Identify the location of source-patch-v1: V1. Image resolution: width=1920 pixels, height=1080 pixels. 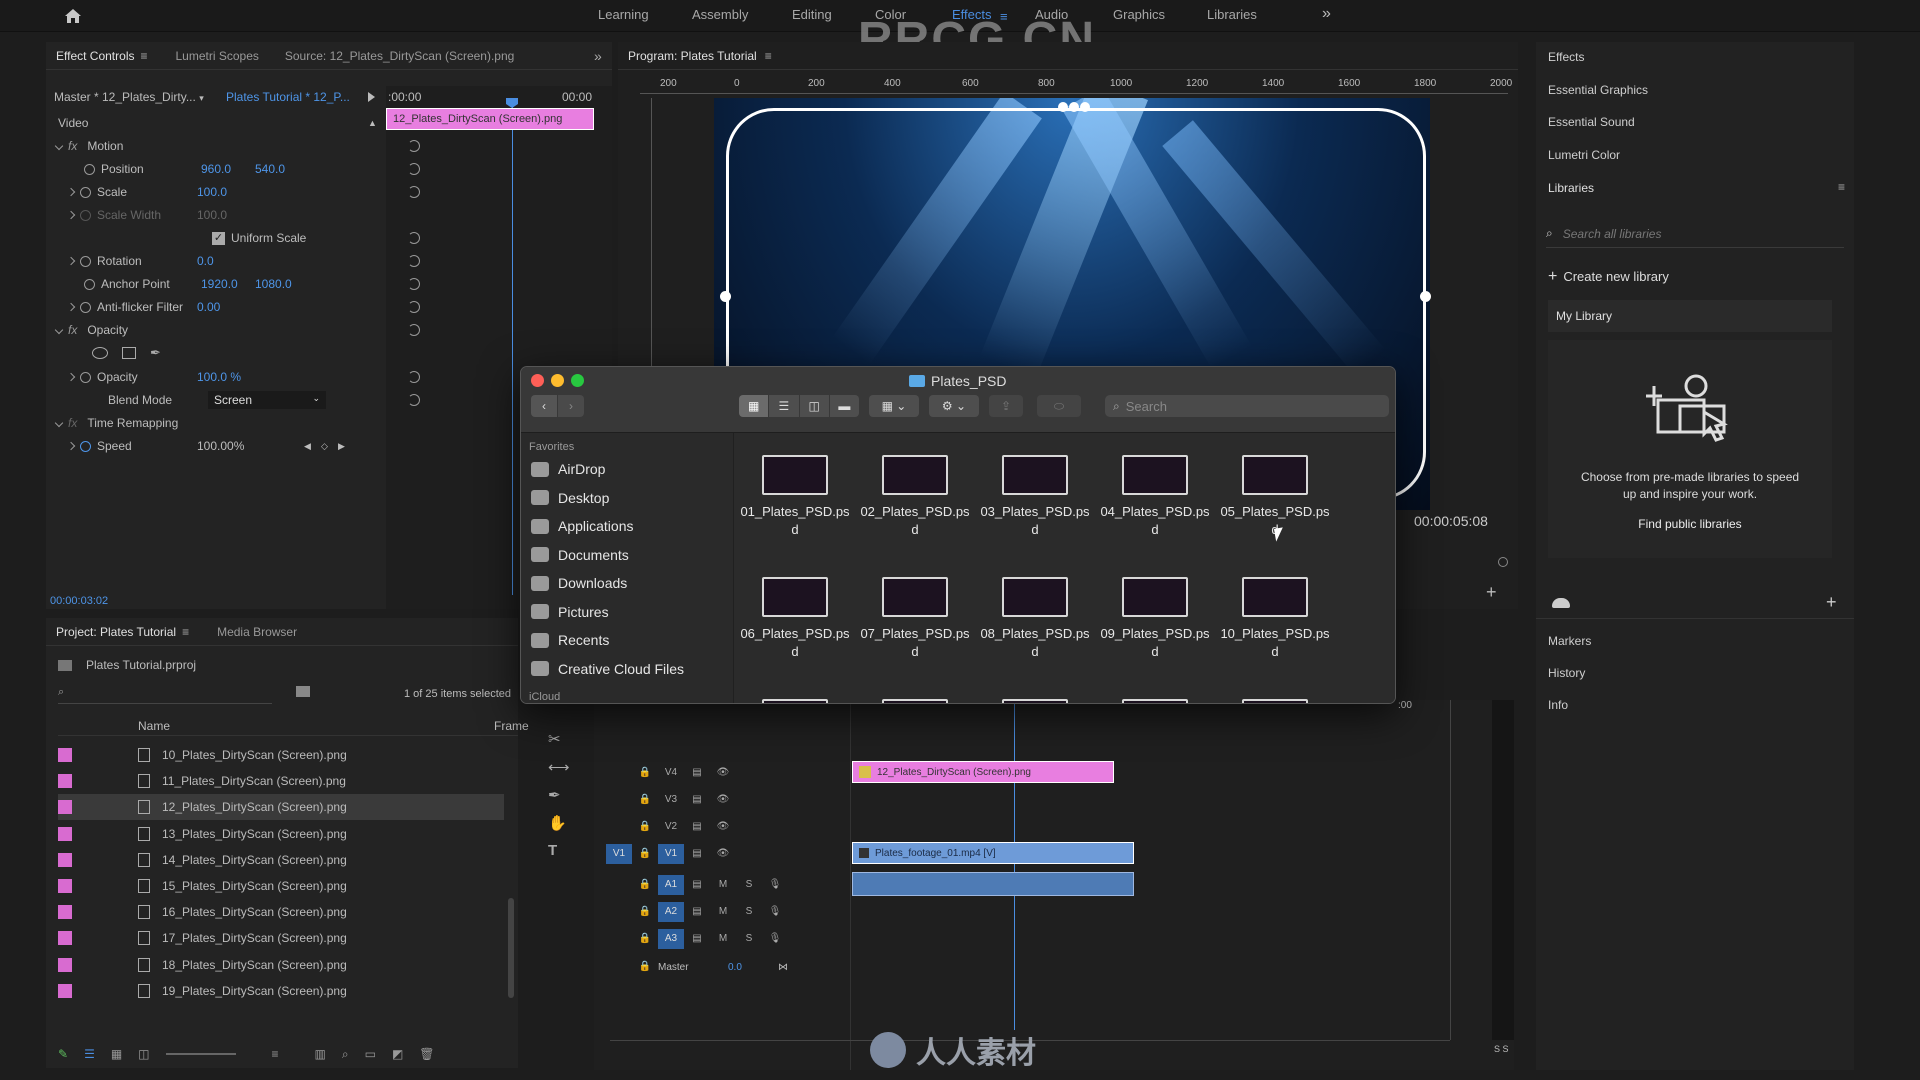
(619, 854).